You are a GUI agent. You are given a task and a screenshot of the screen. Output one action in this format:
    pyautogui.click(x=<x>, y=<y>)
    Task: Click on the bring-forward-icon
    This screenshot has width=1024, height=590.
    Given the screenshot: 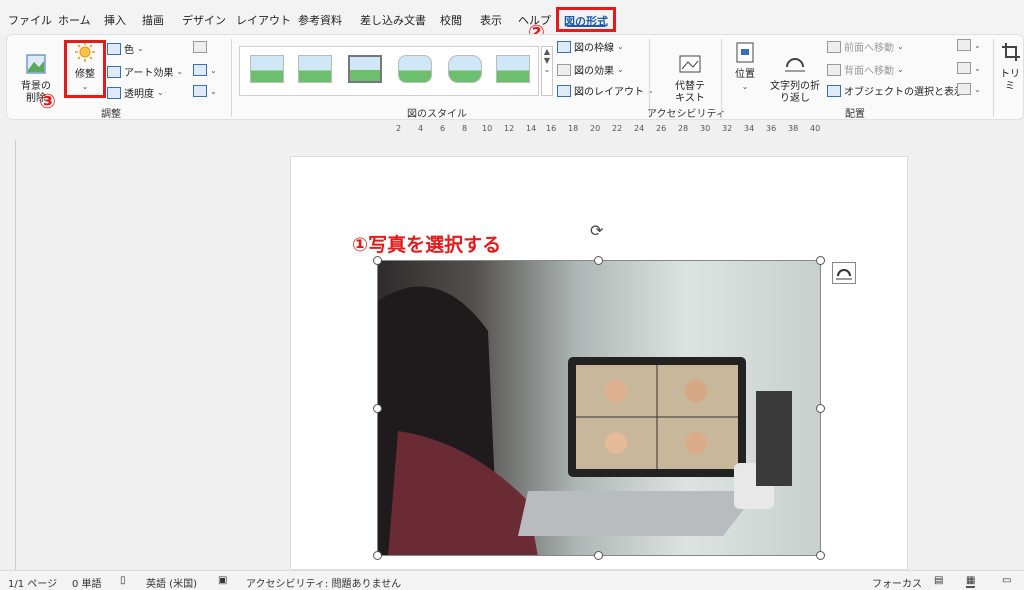 What is the action you would take?
    pyautogui.click(x=834, y=46)
    